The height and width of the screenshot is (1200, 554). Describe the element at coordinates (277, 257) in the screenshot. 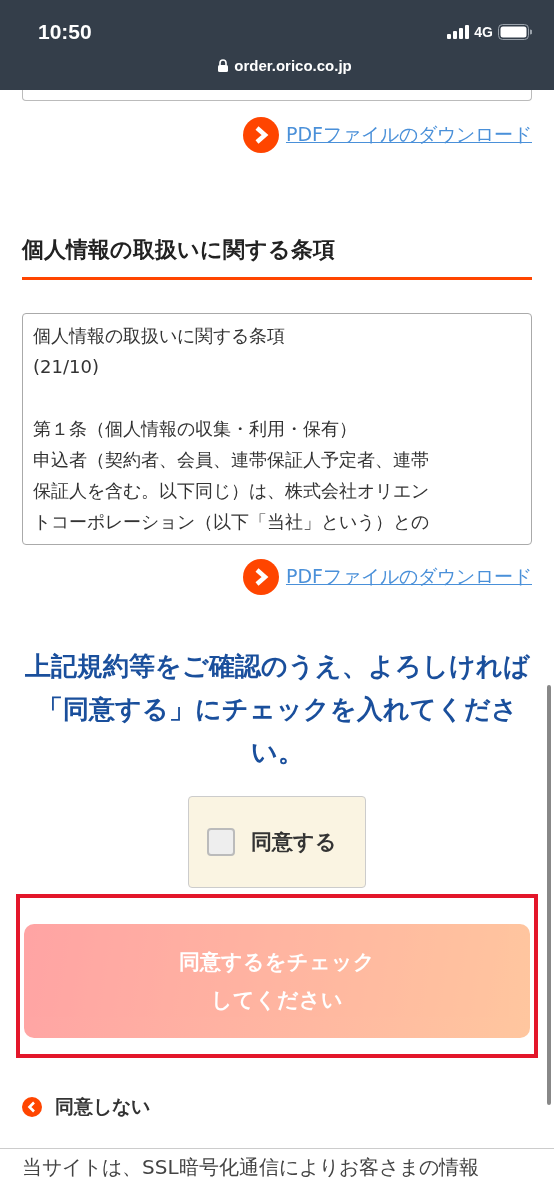

I see `section-heading: 個人情報の取扱いに関する条項` at that location.